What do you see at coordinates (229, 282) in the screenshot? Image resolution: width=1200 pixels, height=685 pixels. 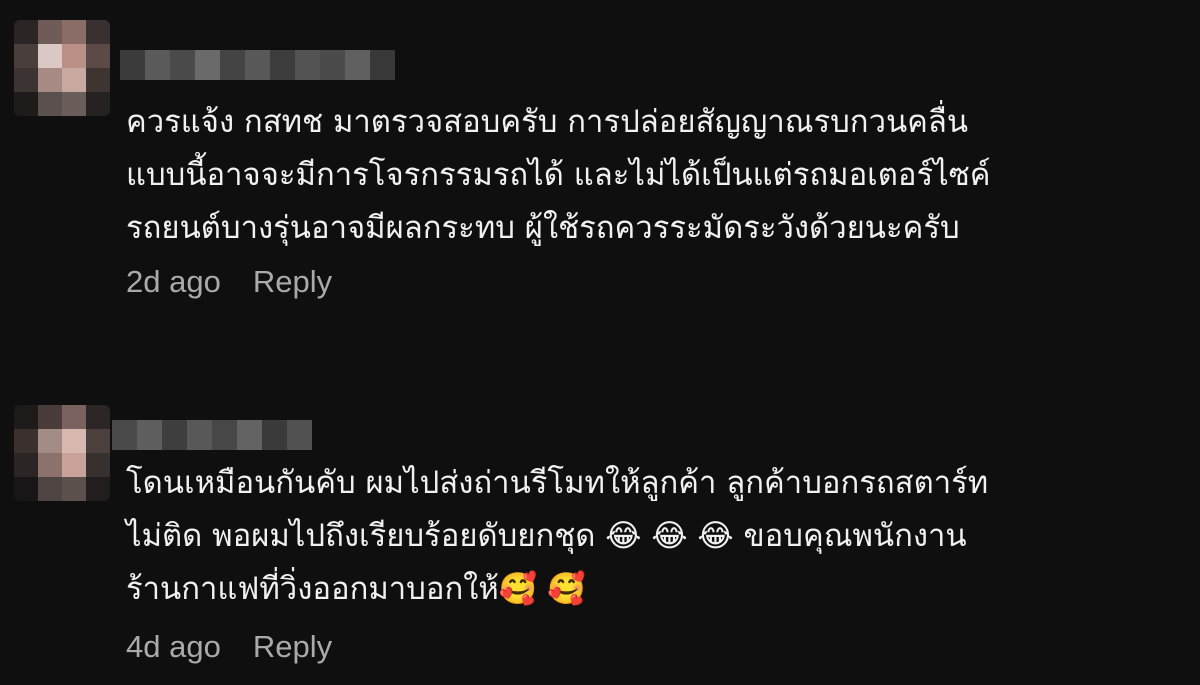 I see `comment-meta: 2d ago Reply` at bounding box center [229, 282].